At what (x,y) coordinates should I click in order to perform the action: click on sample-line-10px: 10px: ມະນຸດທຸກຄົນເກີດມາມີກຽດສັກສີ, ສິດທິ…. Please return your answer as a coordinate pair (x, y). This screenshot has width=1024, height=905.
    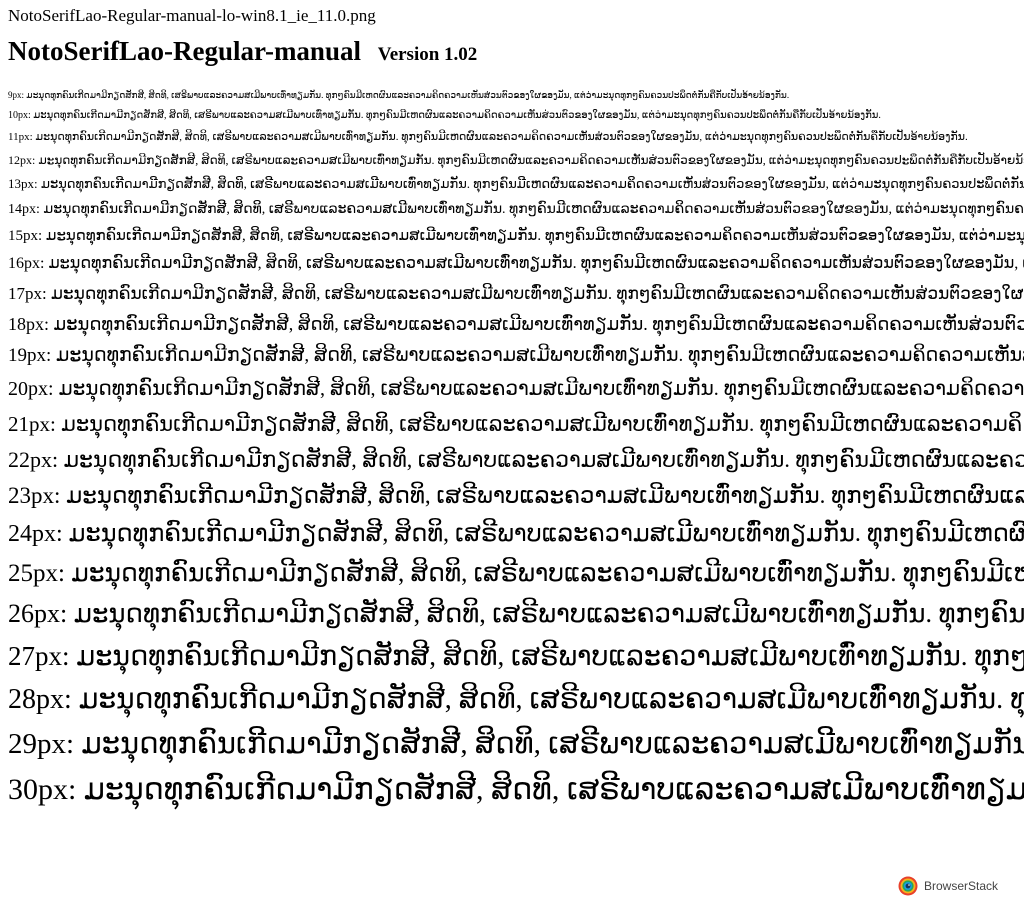
    Looking at the image, I should click on (516, 116).